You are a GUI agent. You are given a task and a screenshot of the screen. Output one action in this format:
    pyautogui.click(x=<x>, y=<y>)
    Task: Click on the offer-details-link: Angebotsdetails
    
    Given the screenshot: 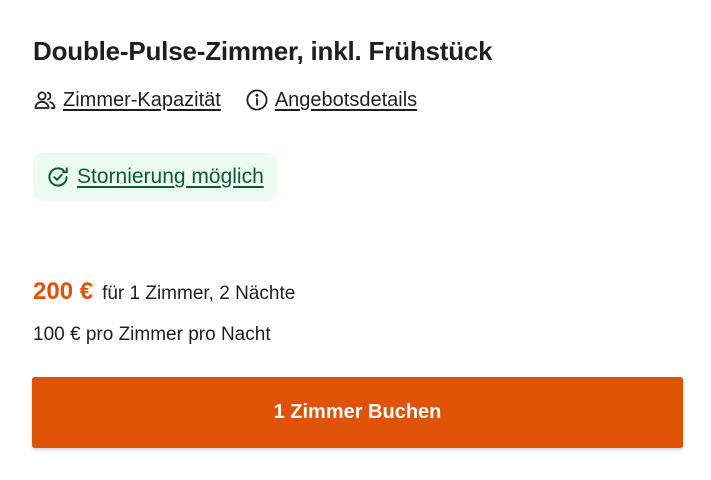 What is the action you would take?
    pyautogui.click(x=331, y=100)
    